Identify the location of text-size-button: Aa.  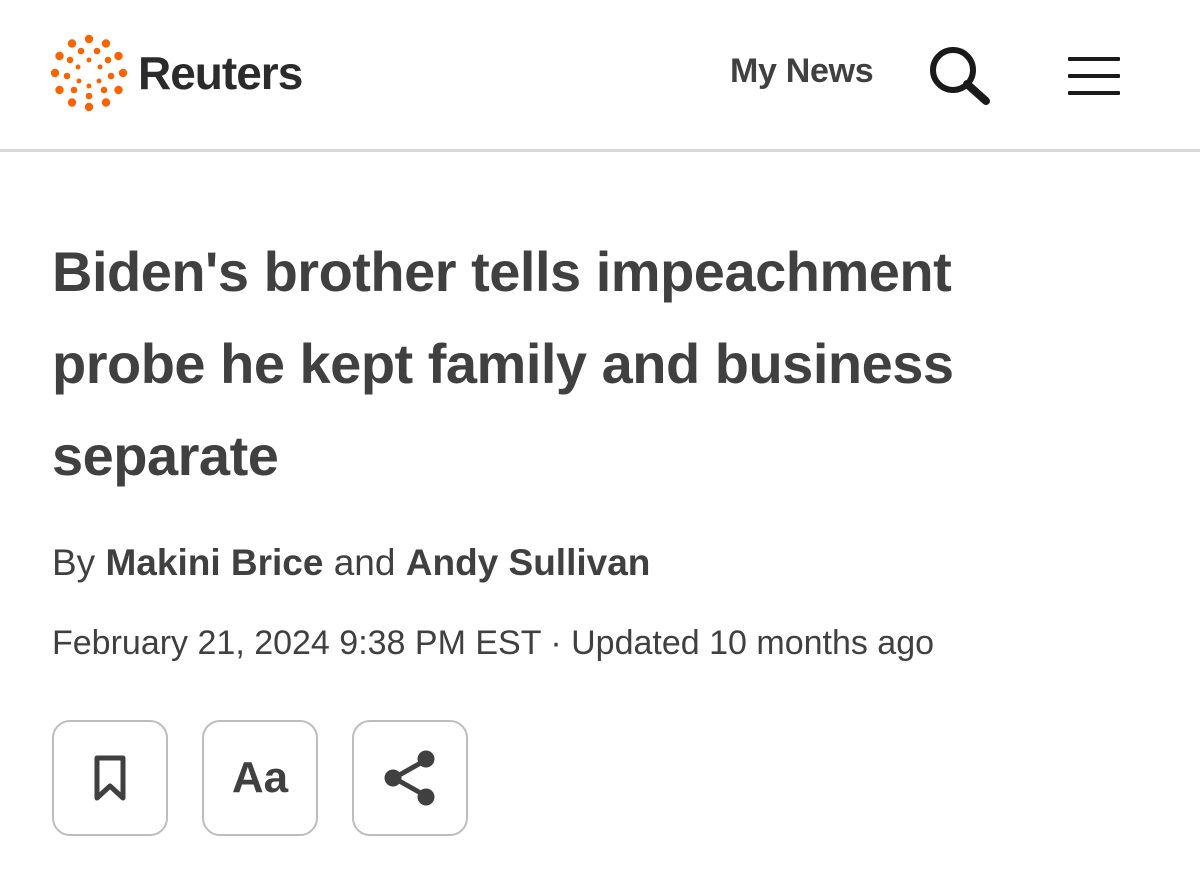
(260, 778).